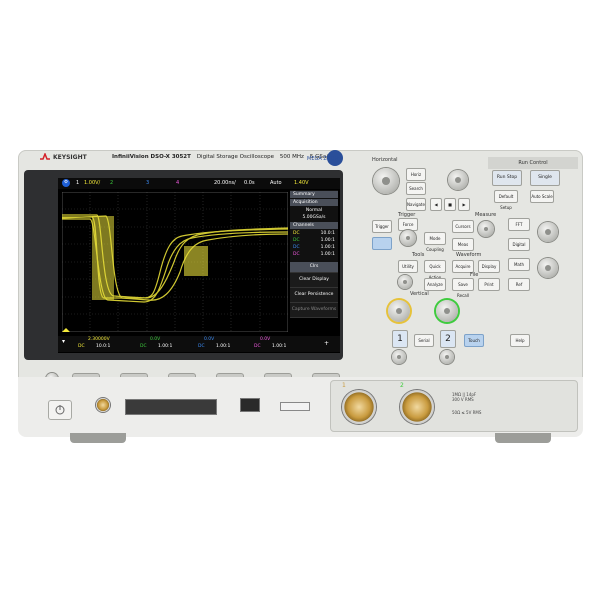 The width and height of the screenshot is (600, 600). Describe the element at coordinates (314, 225) in the screenshot. I see `channels-header: Channels` at that location.